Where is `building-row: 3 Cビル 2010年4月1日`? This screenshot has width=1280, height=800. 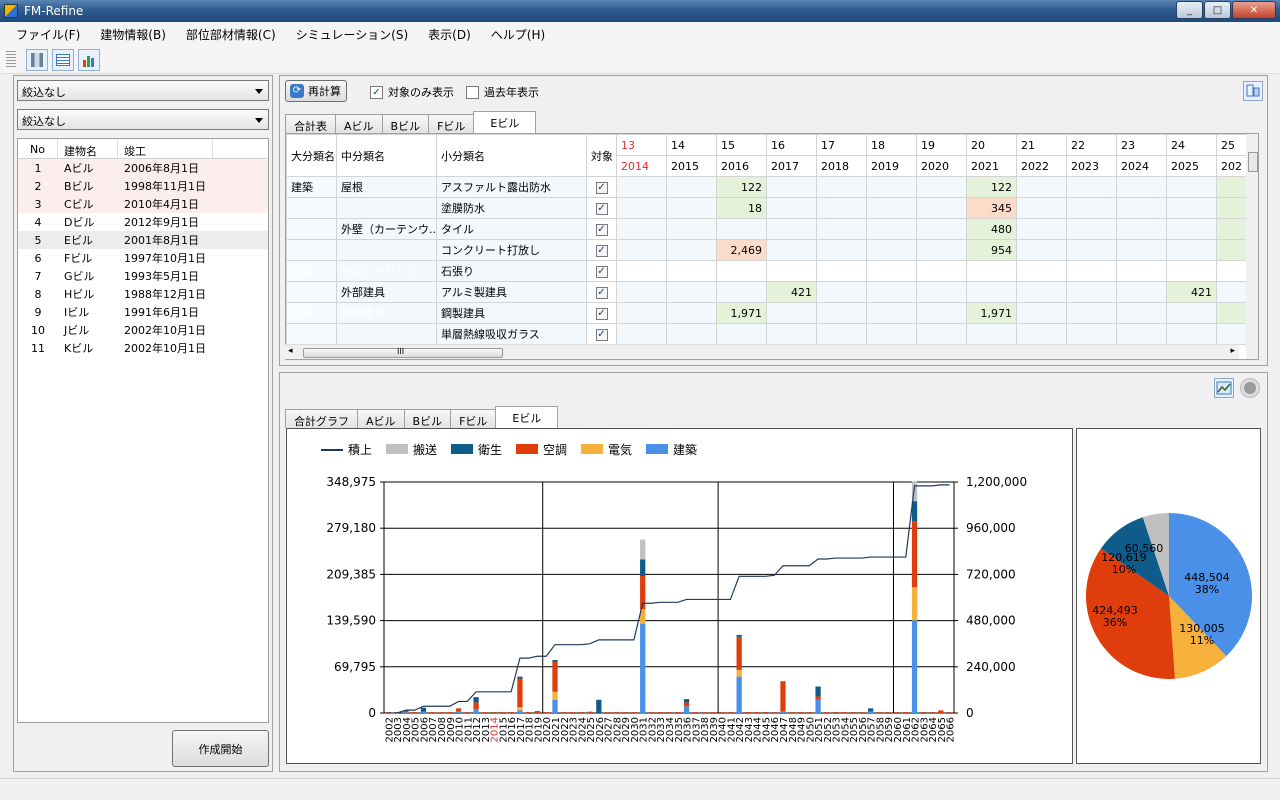
building-row: 3 Cビル 2010年4月1日 is located at coordinates (143, 204).